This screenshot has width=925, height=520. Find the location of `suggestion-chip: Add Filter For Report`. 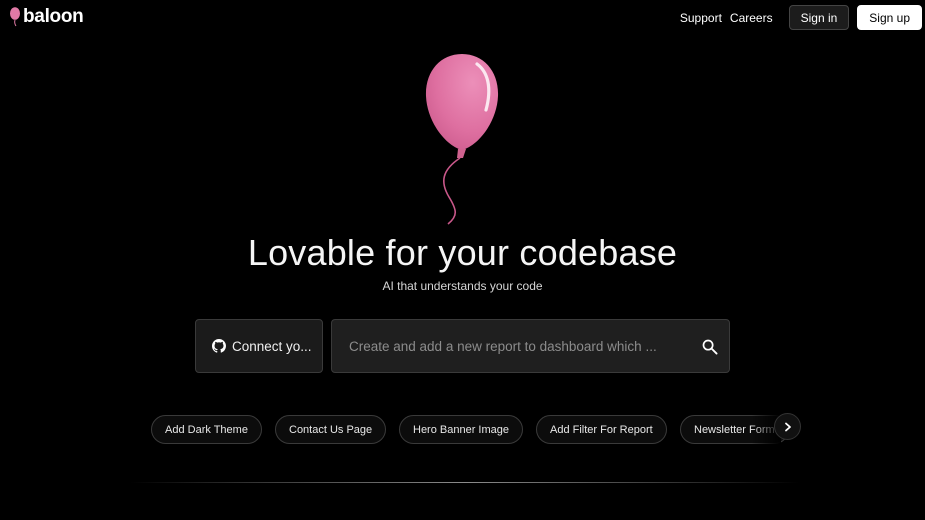

suggestion-chip: Add Filter For Report is located at coordinates (601, 429).